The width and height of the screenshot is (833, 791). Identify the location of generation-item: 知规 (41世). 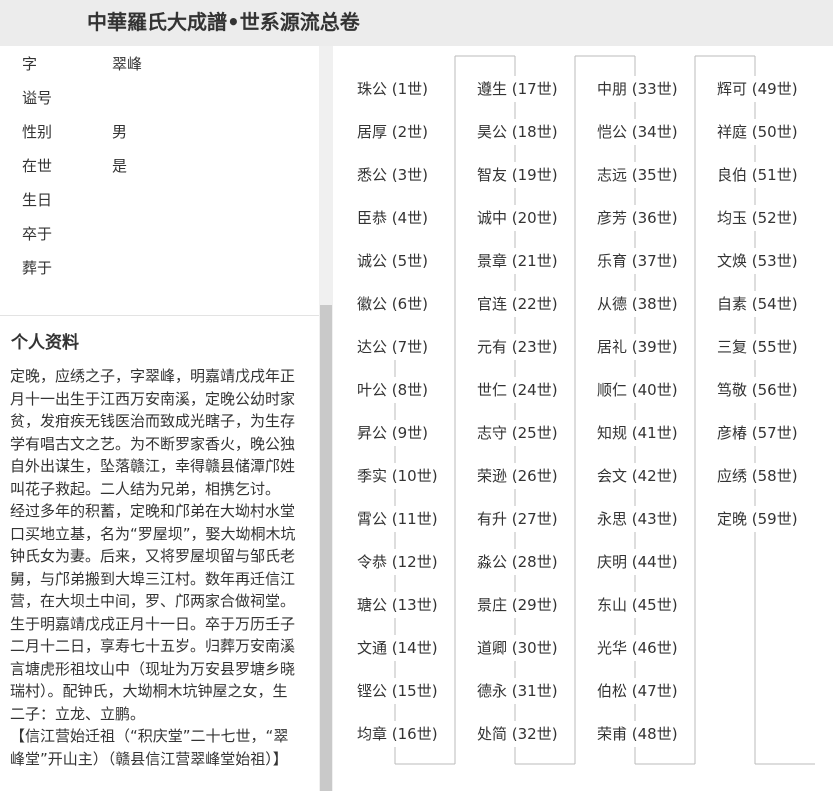
(637, 433).